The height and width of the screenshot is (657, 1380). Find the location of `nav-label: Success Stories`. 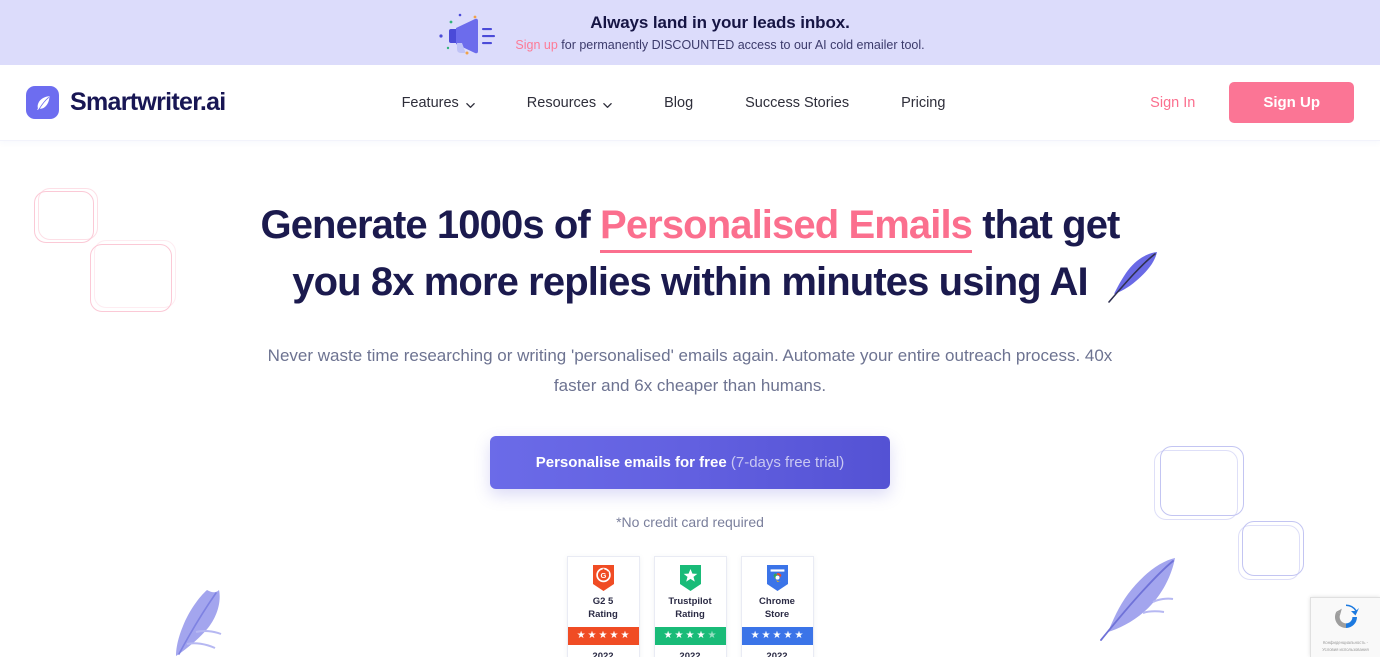

nav-label: Success Stories is located at coordinates (797, 102).